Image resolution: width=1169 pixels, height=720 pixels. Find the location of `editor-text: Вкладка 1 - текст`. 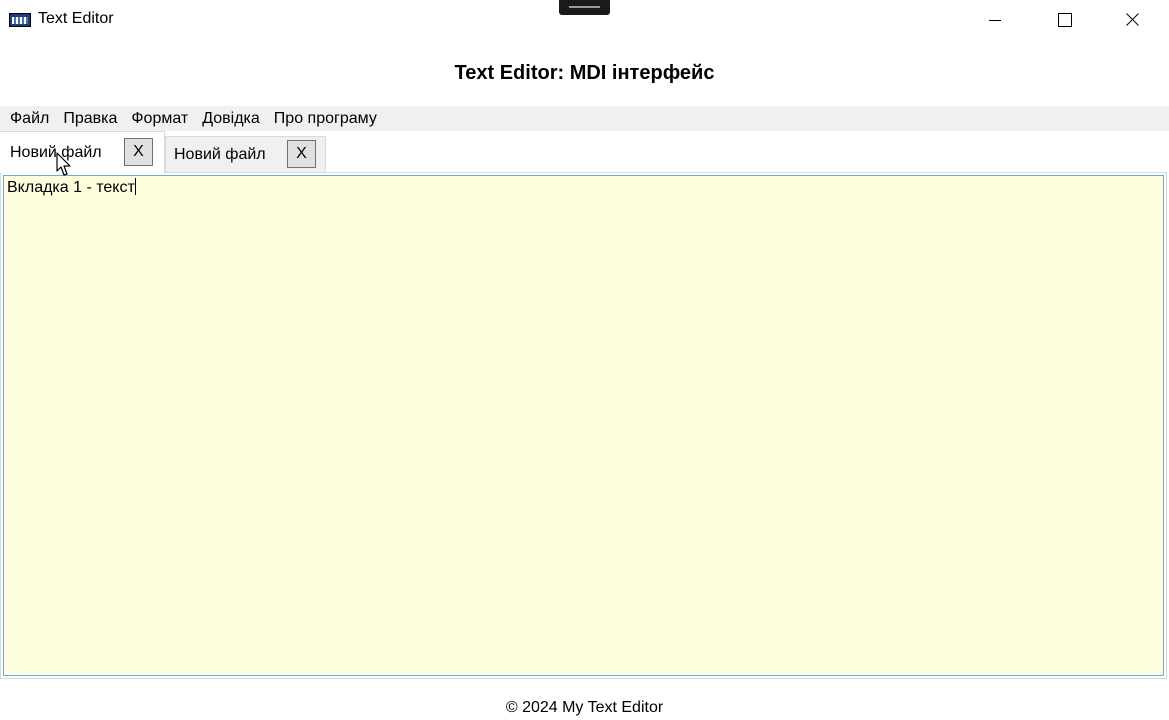

editor-text: Вкладка 1 - текст is located at coordinates (71, 187).